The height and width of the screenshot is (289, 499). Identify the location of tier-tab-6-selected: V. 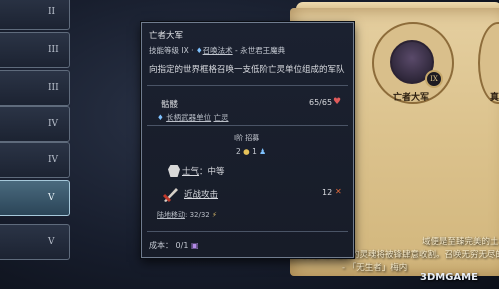
(35, 198).